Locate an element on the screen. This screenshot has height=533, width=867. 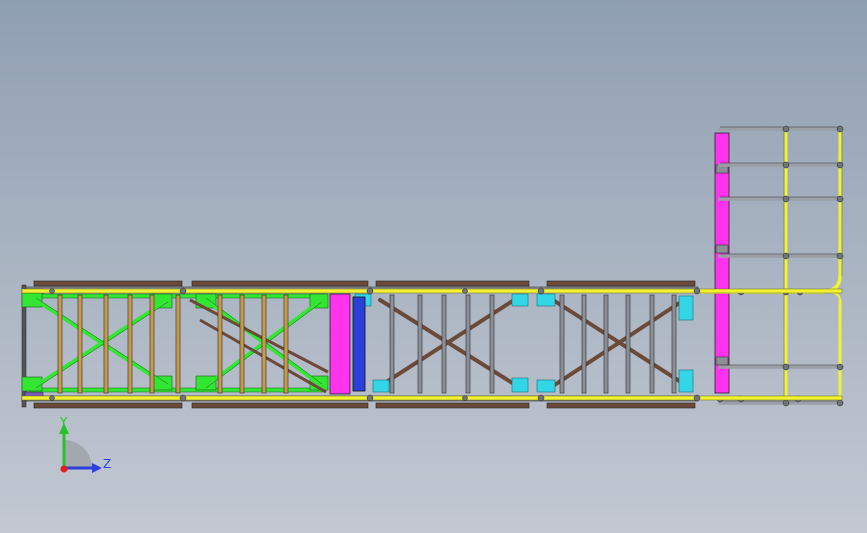
brown-x-braces is located at coordinates (532, 343).